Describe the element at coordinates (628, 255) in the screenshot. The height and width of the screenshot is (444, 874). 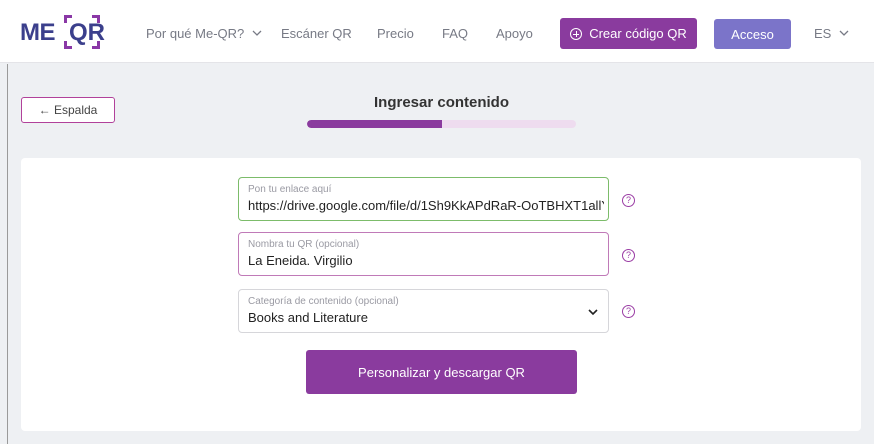
I see `name-help-icon: ?` at that location.